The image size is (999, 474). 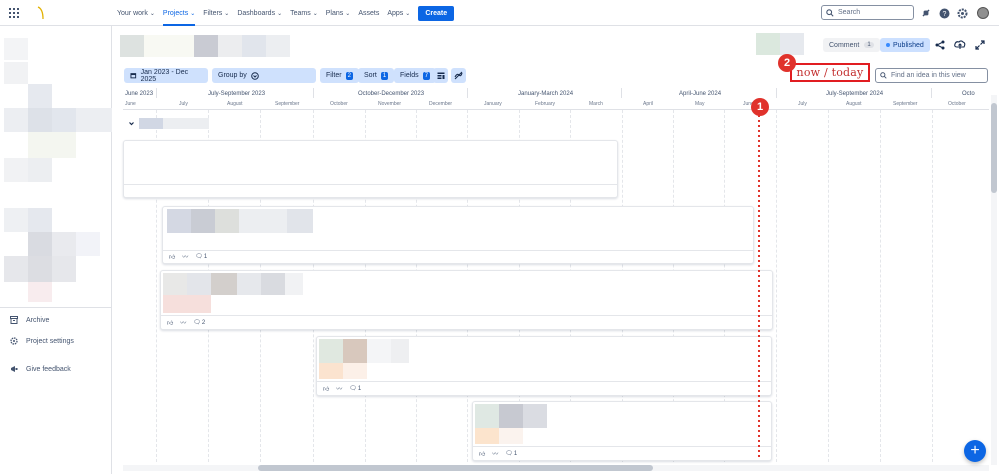 What do you see at coordinates (622, 446) in the screenshot?
I see `card-divider` at bounding box center [622, 446].